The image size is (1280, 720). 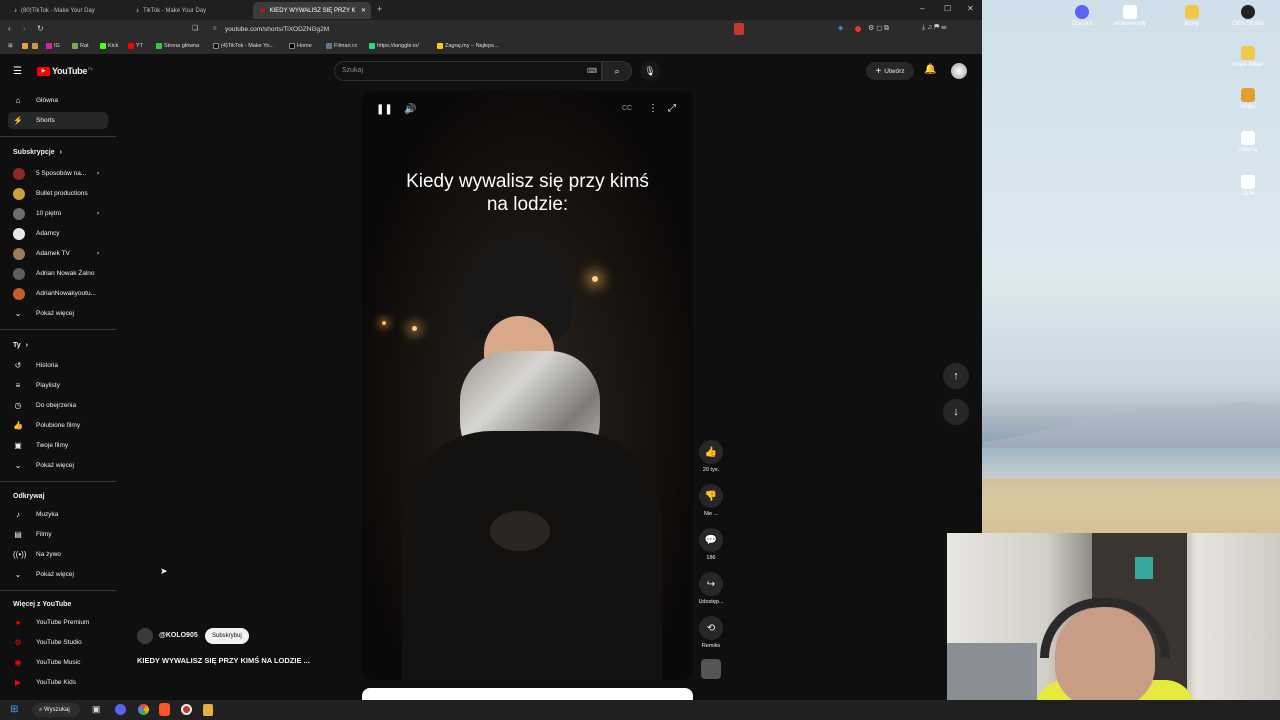 I want to click on sidebar-item-playlists: ≡ Playlisty, so click(x=58, y=385).